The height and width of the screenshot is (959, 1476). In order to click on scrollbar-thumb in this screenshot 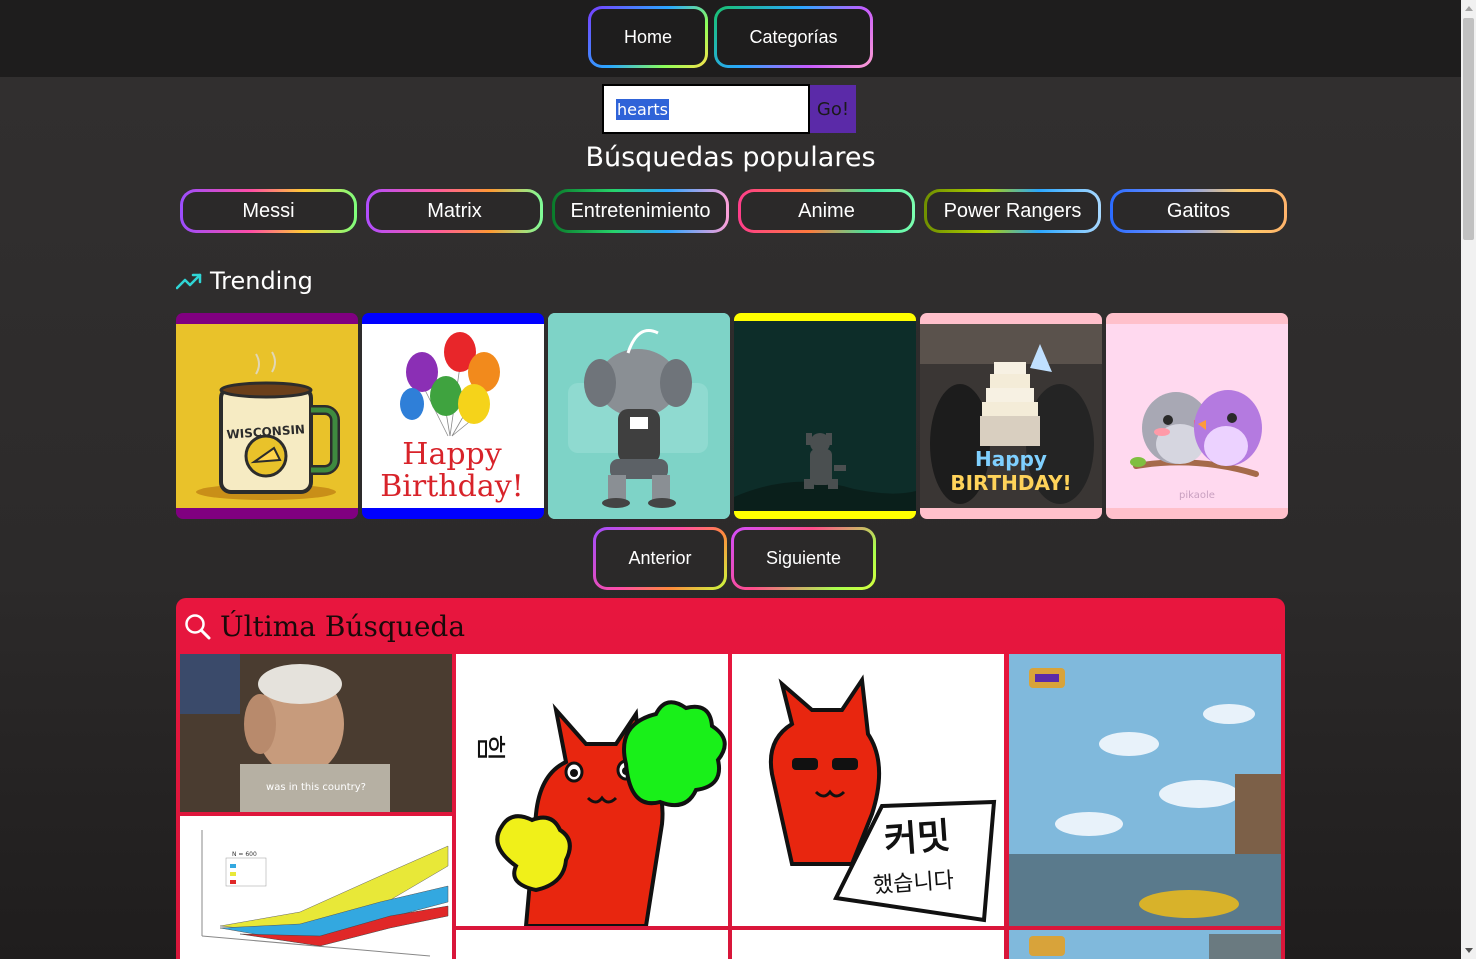, I will do `click(1468, 129)`.